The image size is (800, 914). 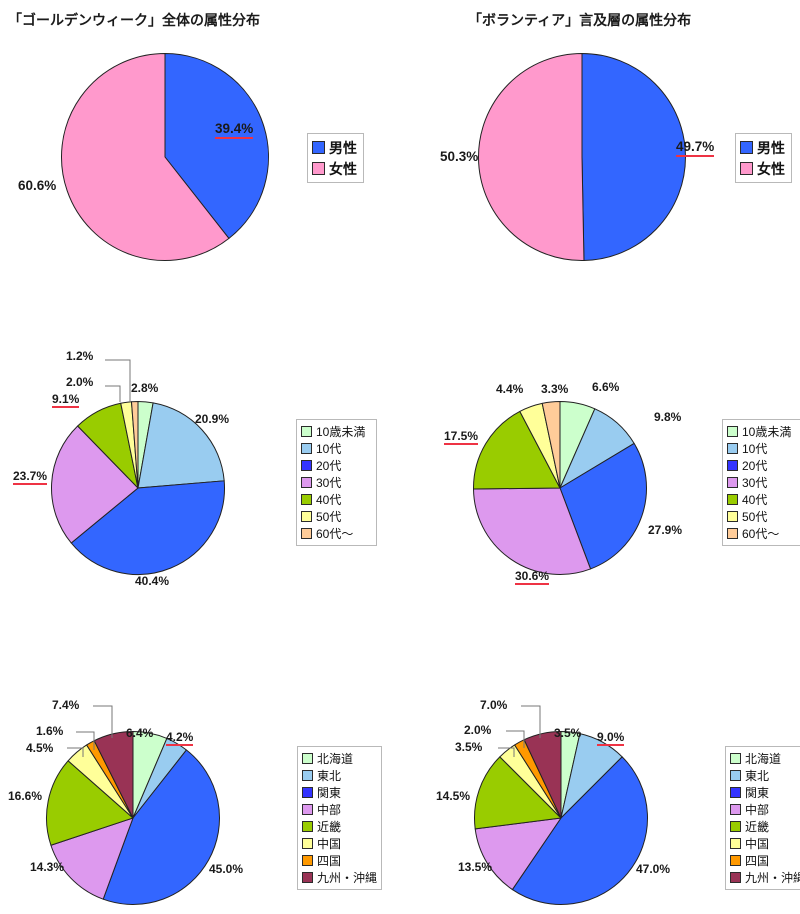 I want to click on legend-label-male: 男性, so click(x=343, y=147).